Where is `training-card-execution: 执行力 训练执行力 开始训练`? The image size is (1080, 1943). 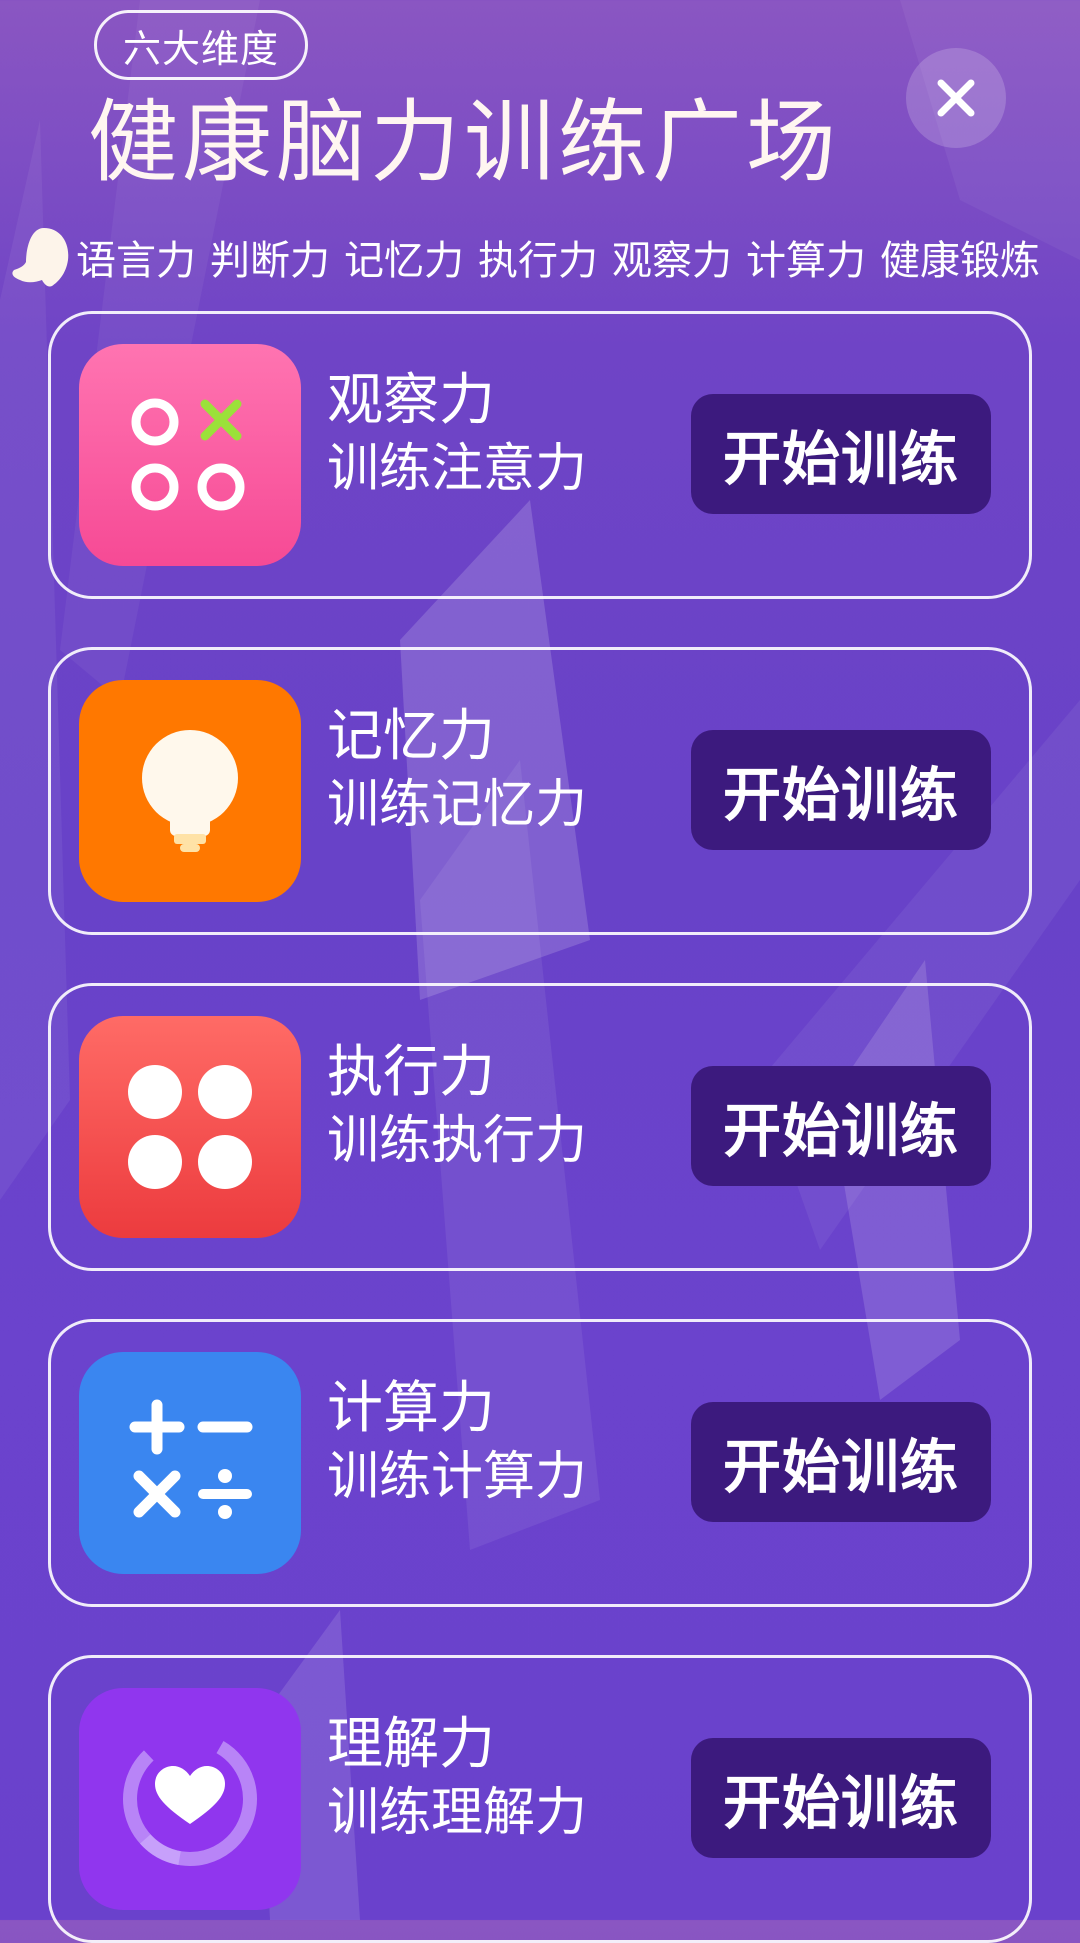
training-card-execution: 执行力 训练执行力 开始训练 is located at coordinates (540, 1127).